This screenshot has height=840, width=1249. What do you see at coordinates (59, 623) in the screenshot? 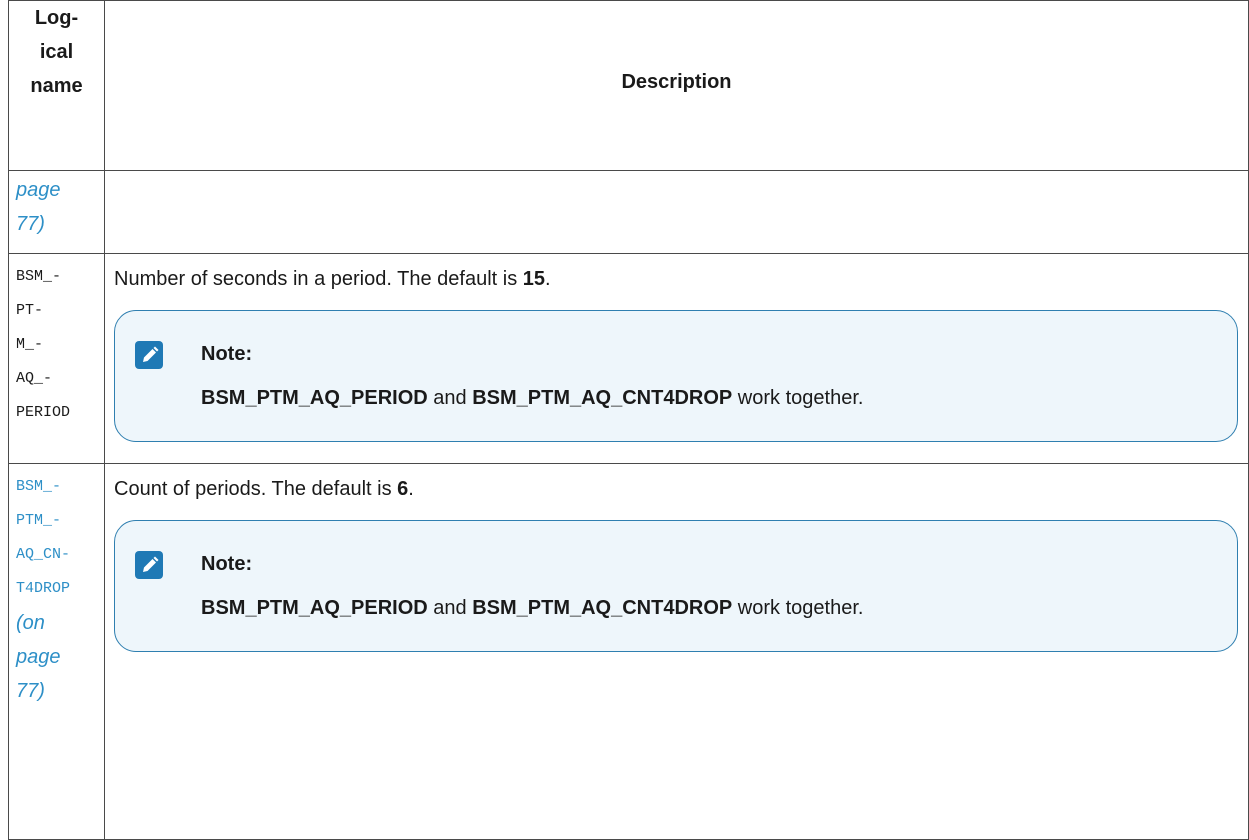
I see `page-reference-link-part: (on` at bounding box center [59, 623].